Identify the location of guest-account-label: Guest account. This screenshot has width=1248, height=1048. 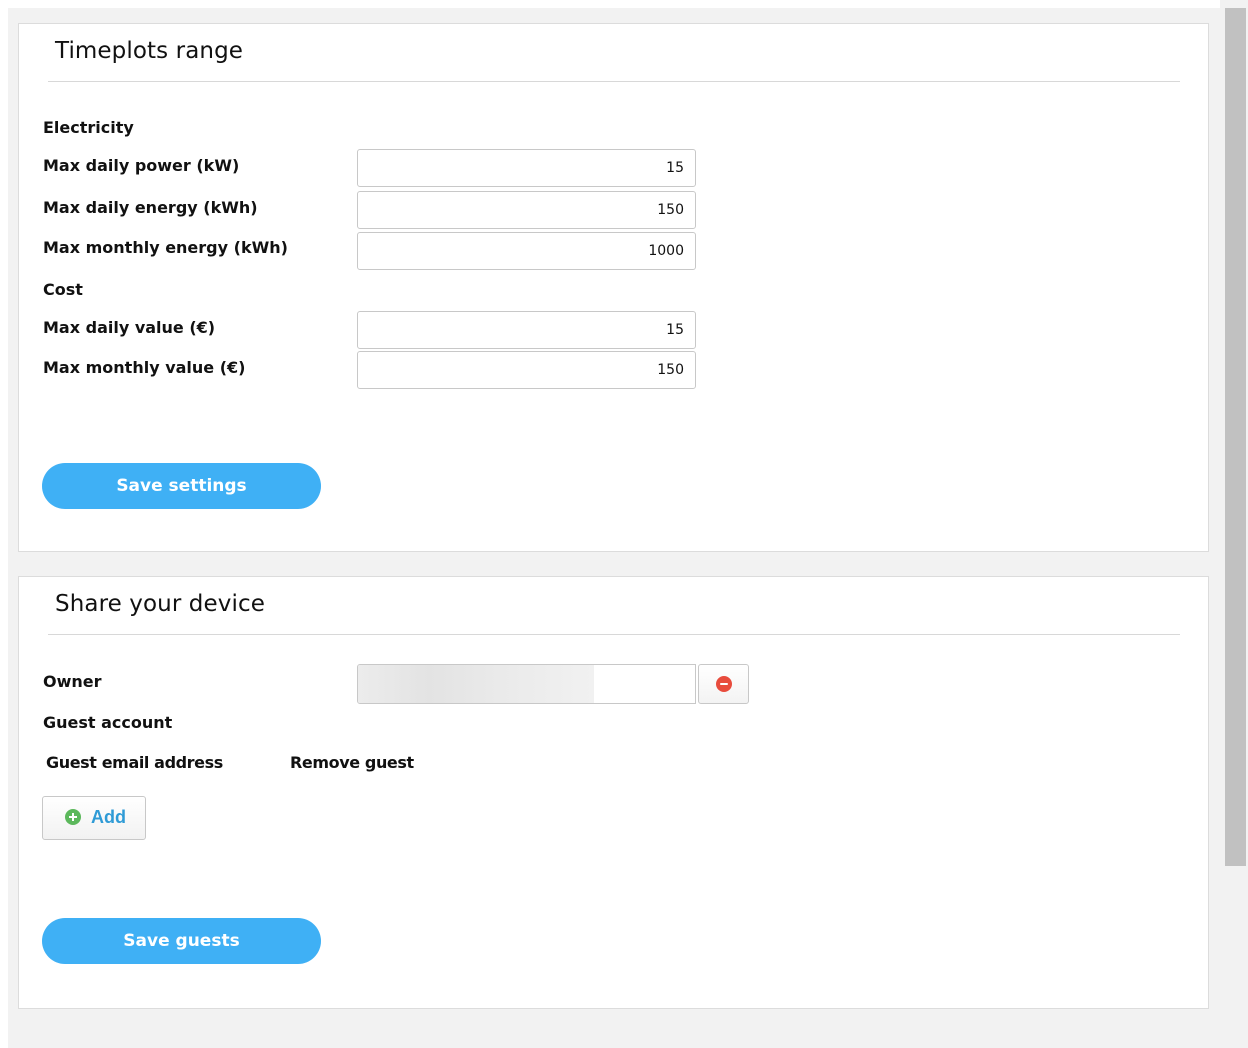
(108, 722).